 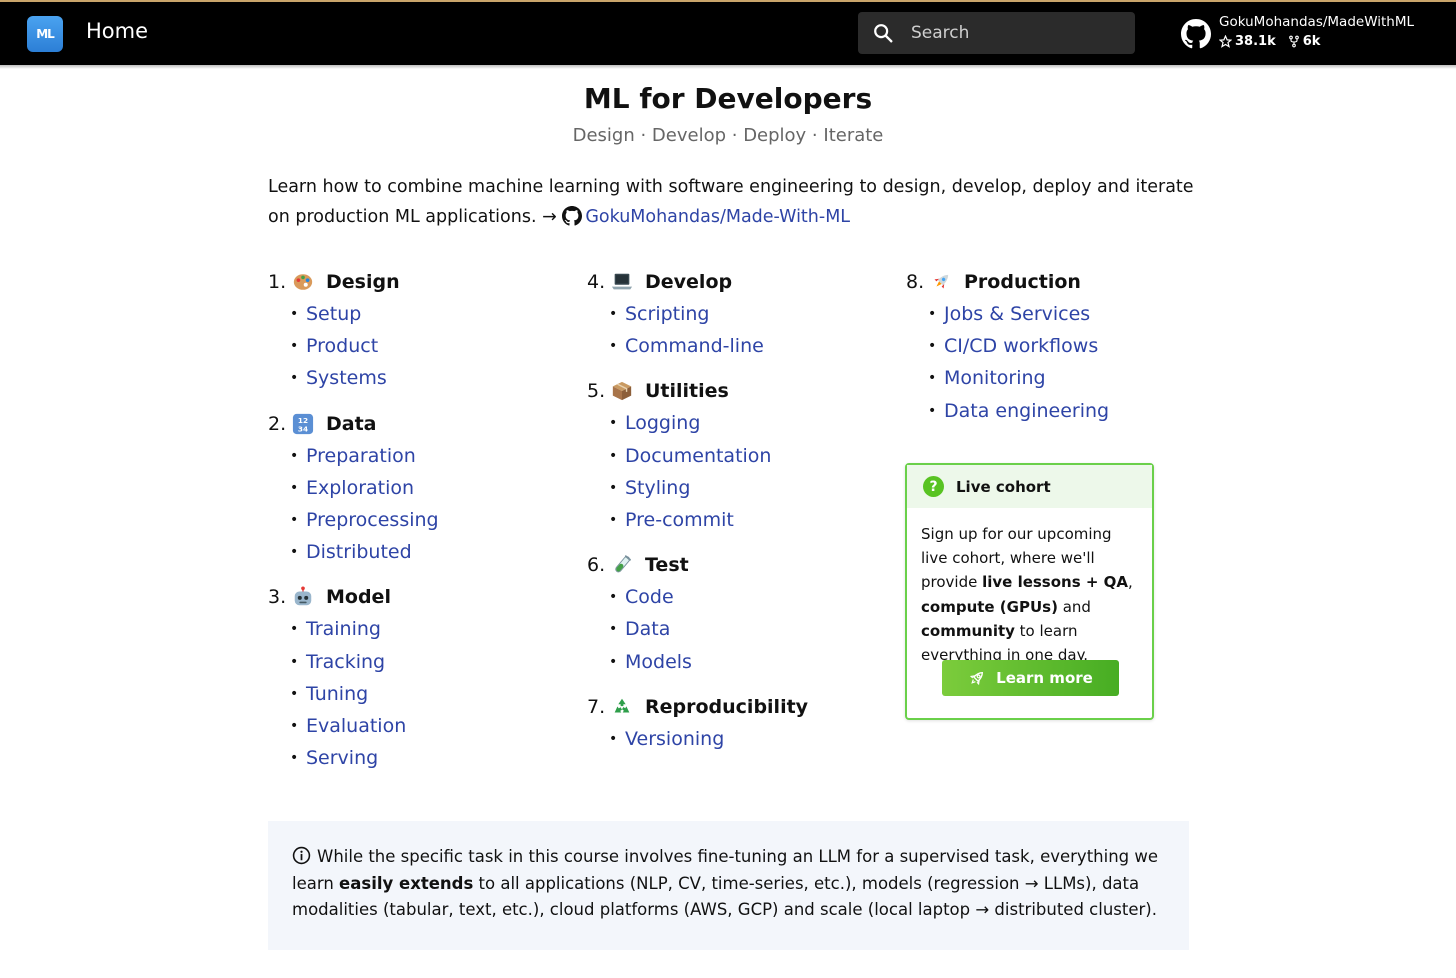 I want to click on list-item: • CI/CD workflows, so click(x=1007, y=346).